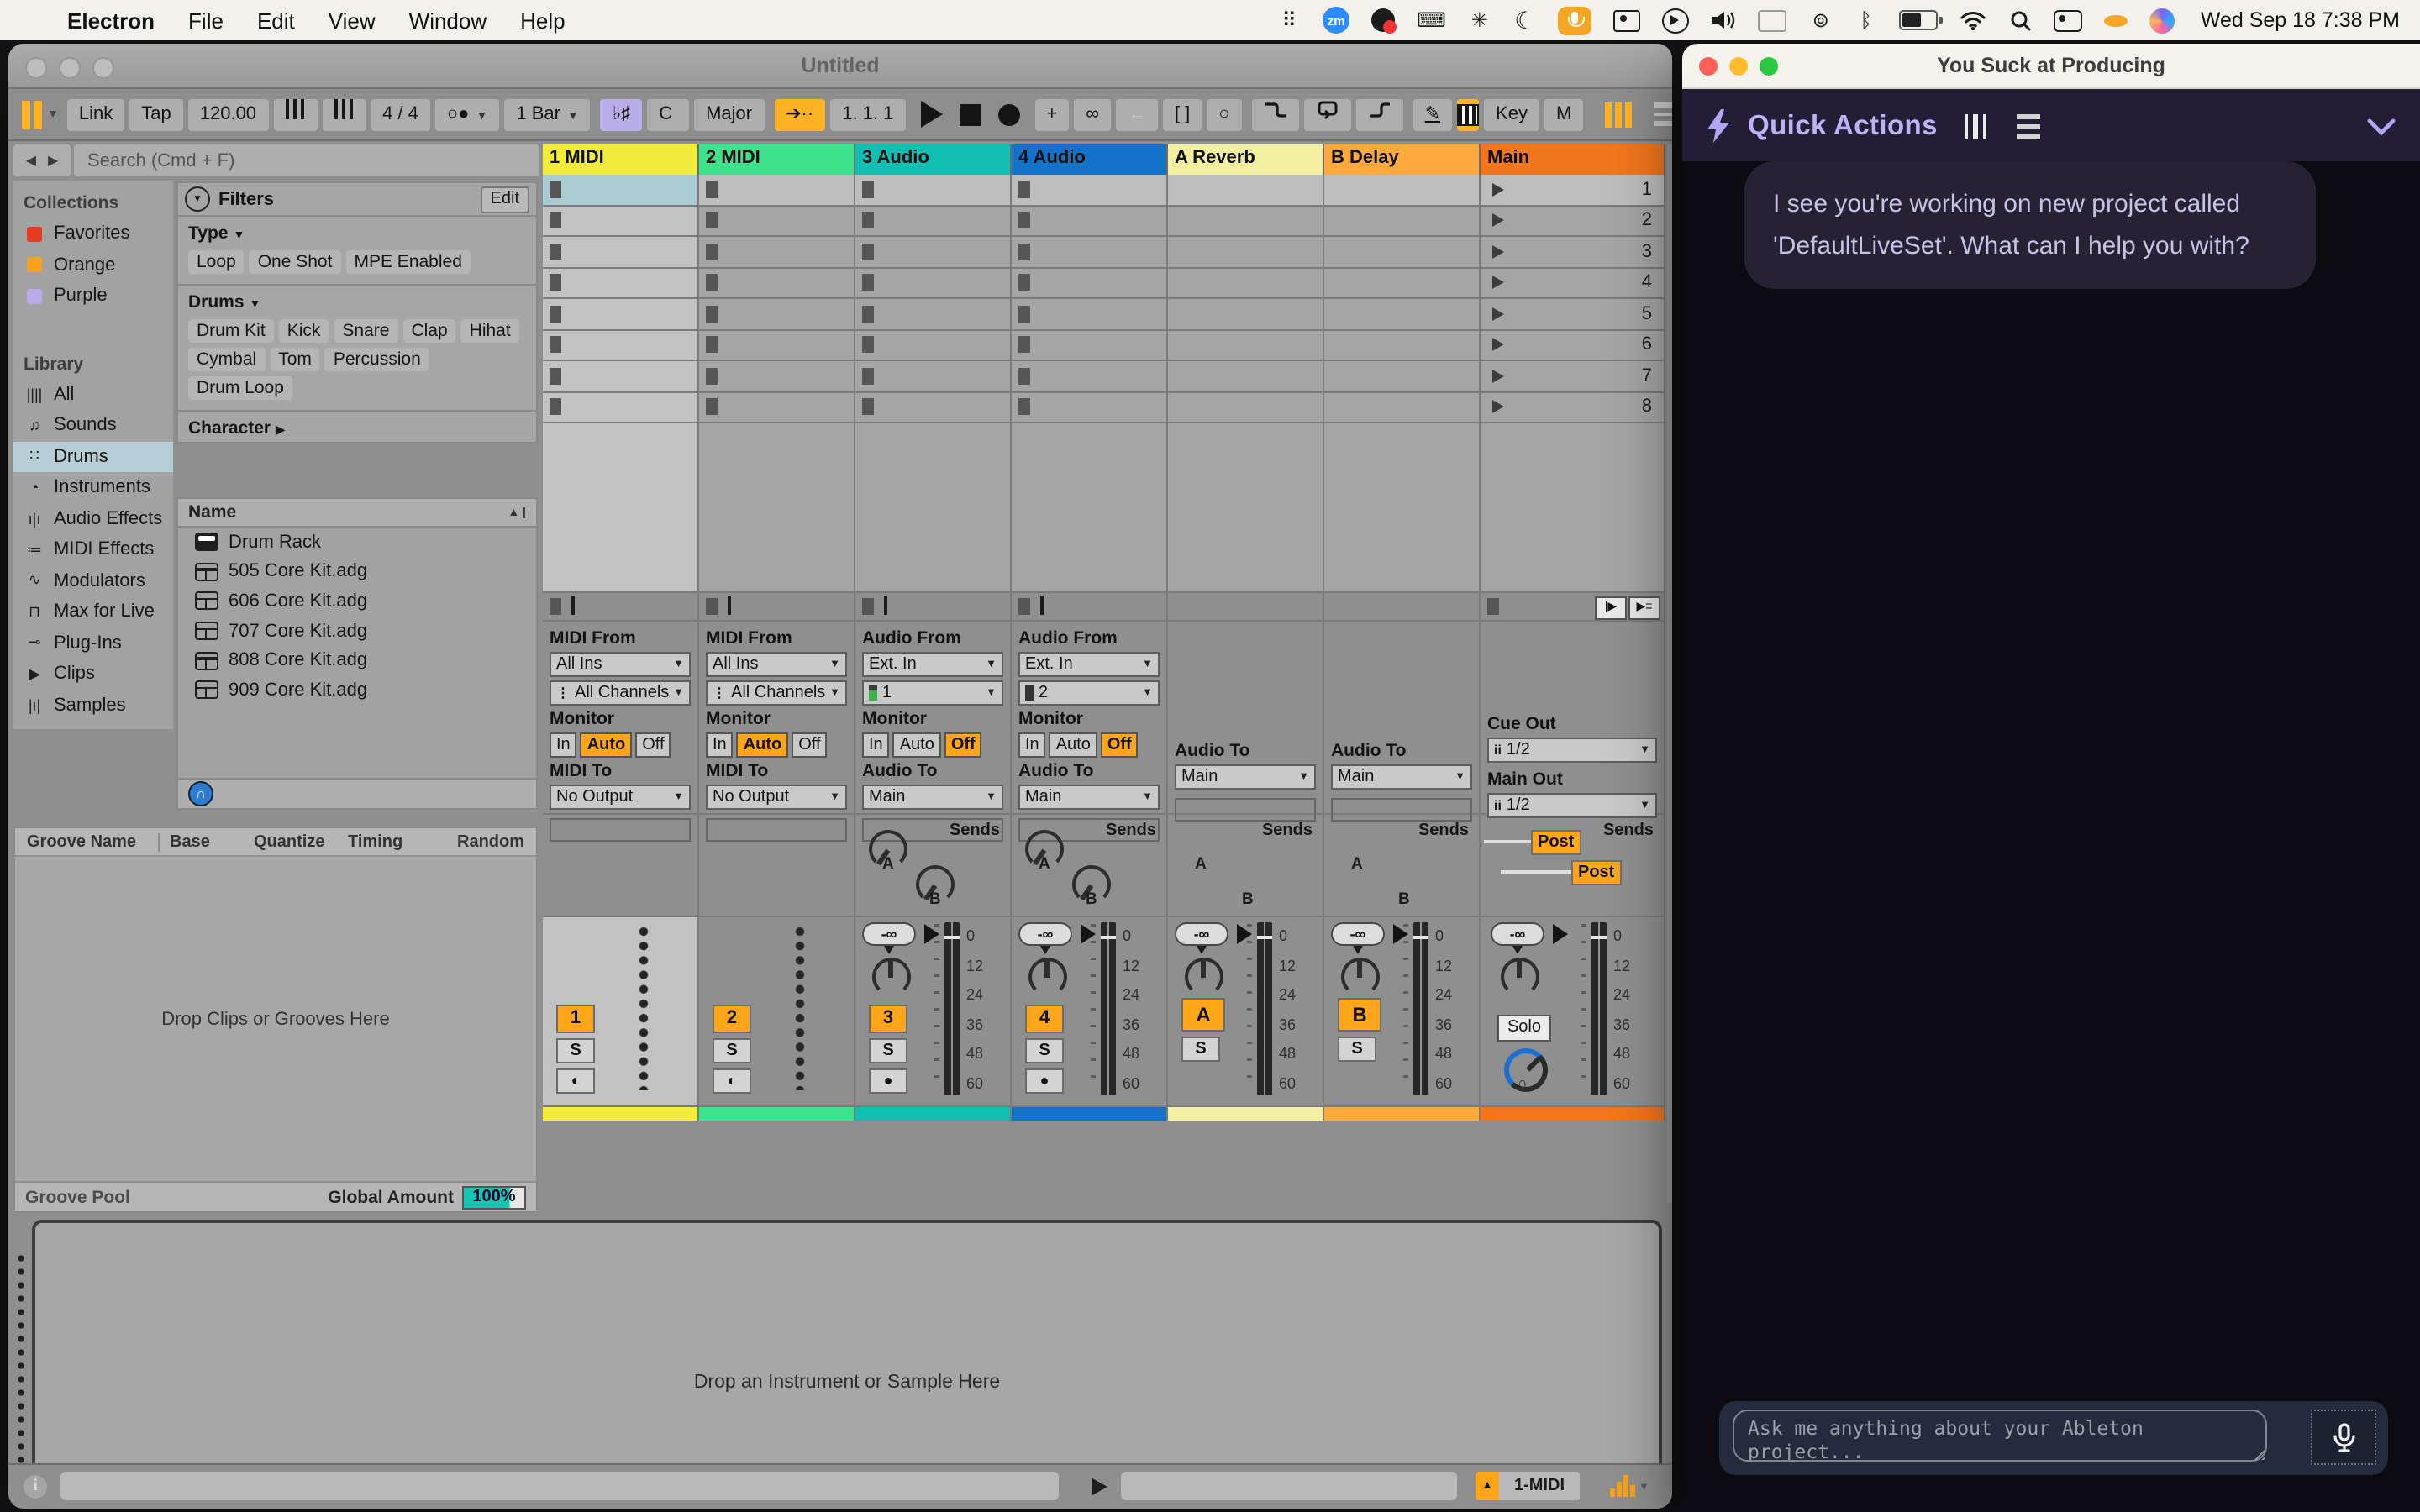 The width and height of the screenshot is (2420, 1512). Describe the element at coordinates (2343, 1437) in the screenshot. I see `mic-button` at that location.